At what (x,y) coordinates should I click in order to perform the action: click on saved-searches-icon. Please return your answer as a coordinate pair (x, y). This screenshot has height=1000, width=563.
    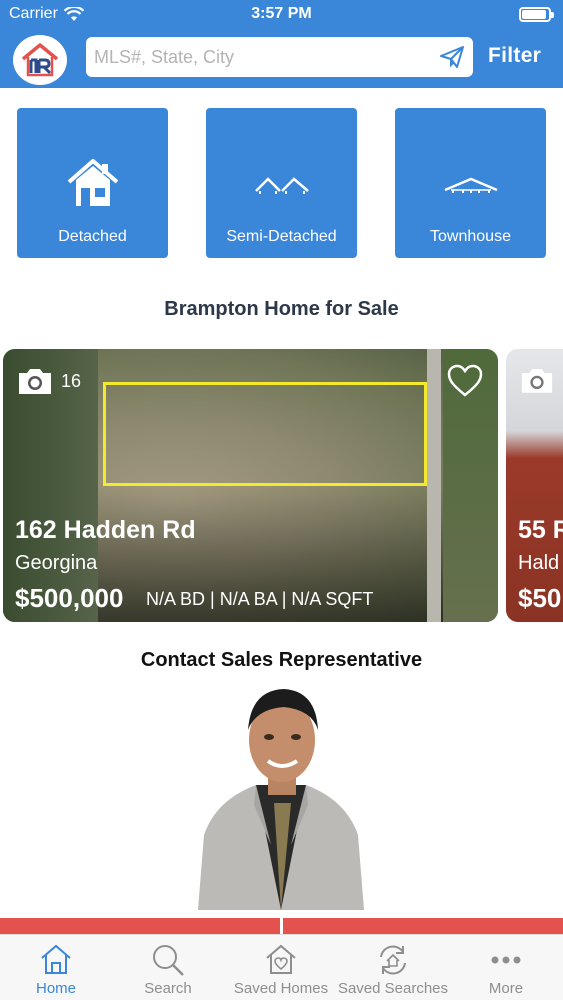
    Looking at the image, I should click on (393, 960).